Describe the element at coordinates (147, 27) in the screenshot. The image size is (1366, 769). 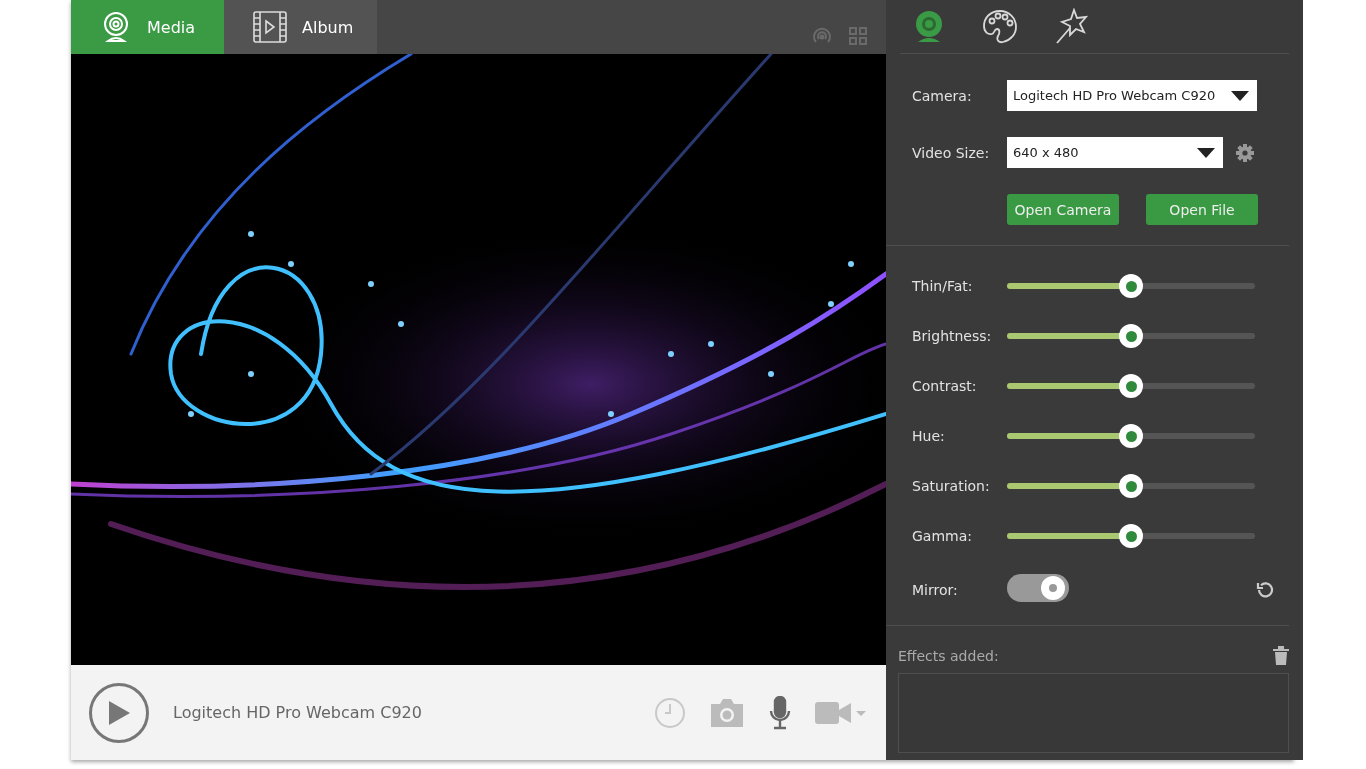
I see `tab: Media` at that location.